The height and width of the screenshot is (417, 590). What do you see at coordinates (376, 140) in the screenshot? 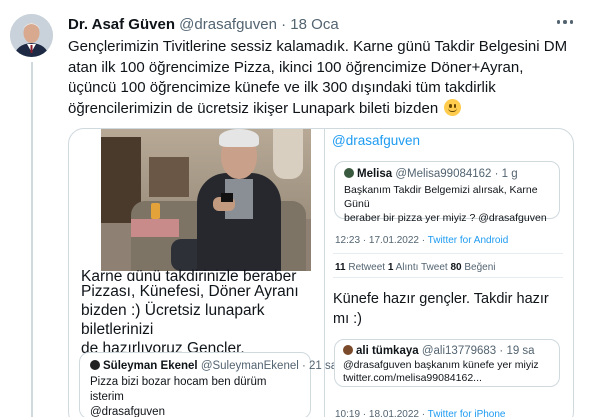
I see `screenshot-handle: @drasafguven` at bounding box center [376, 140].